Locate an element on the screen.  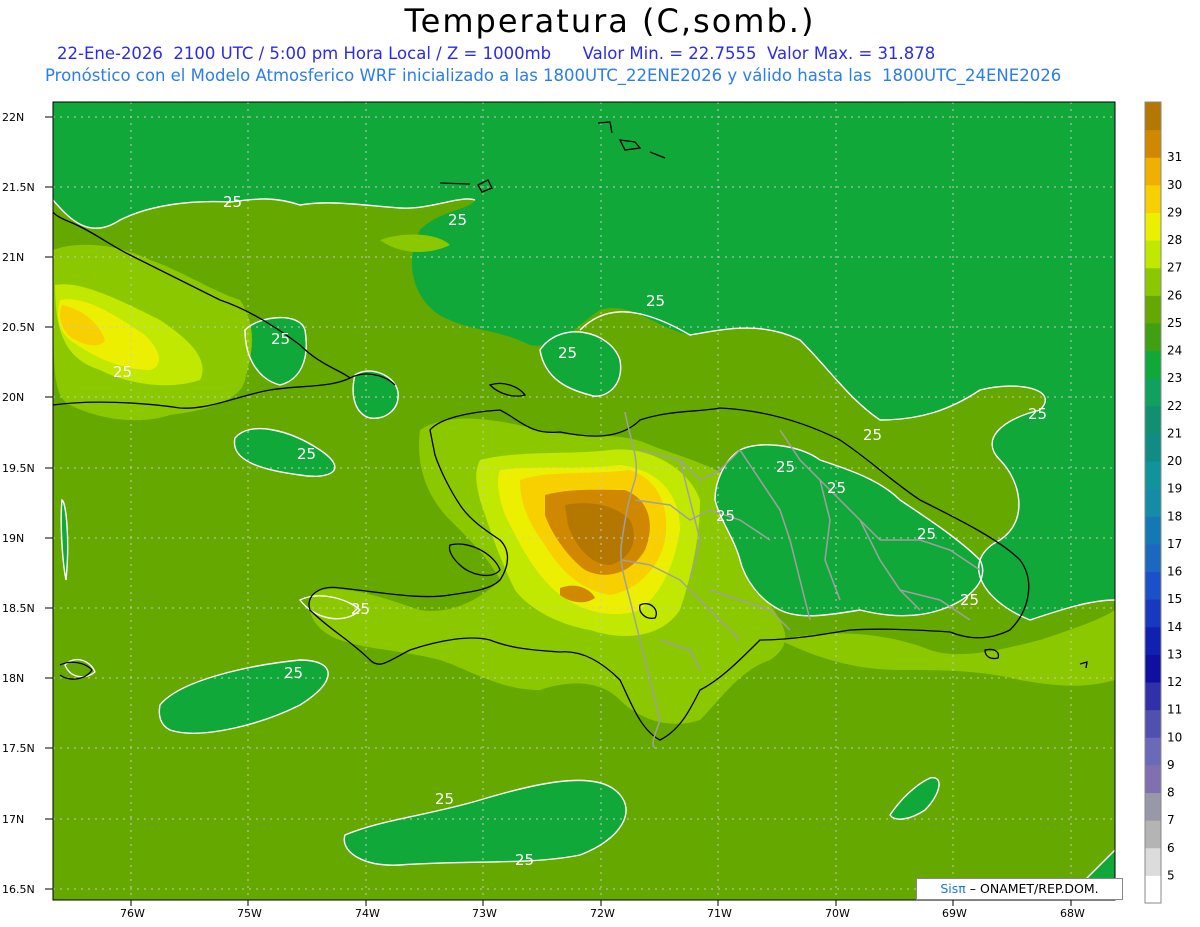
lat-tick-label: 17N is located at coordinates (13, 819).